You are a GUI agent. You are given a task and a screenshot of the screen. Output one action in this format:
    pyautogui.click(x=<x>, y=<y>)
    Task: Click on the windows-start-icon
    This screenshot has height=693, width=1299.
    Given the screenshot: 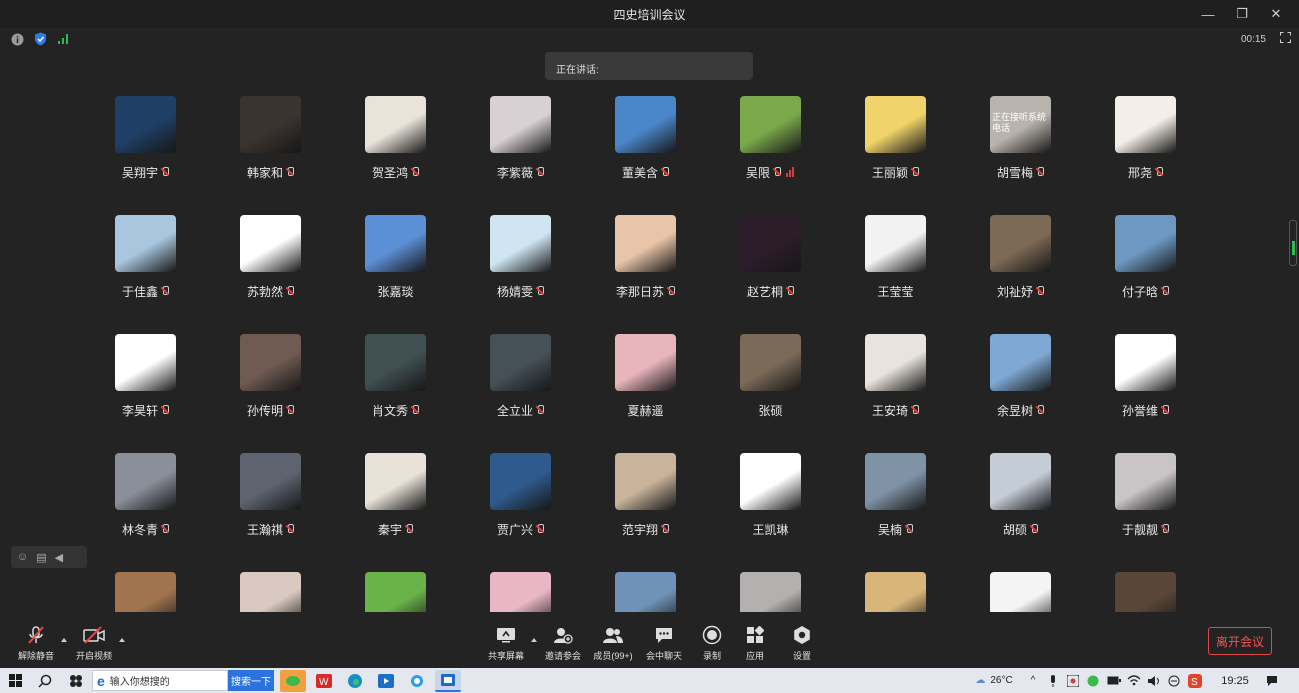 What is the action you would take?
    pyautogui.click(x=15, y=680)
    